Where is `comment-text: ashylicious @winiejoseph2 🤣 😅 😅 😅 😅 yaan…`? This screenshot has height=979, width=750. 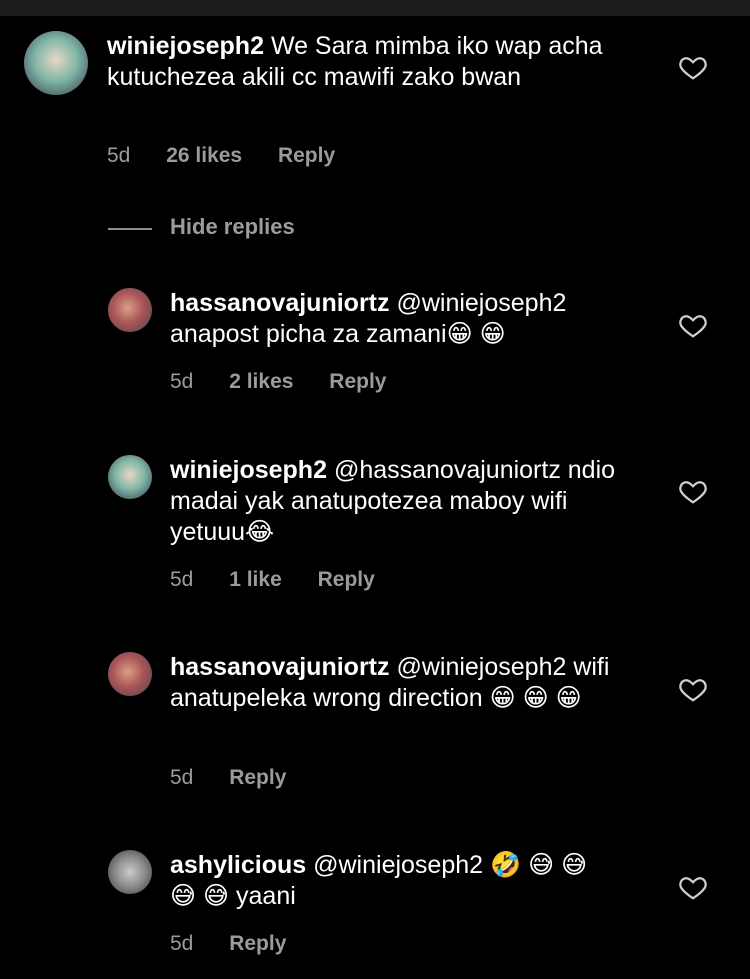
comment-text: ashylicious @winiejoseph2 🤣 😅 😅 😅 😅 yaan… is located at coordinates (390, 881).